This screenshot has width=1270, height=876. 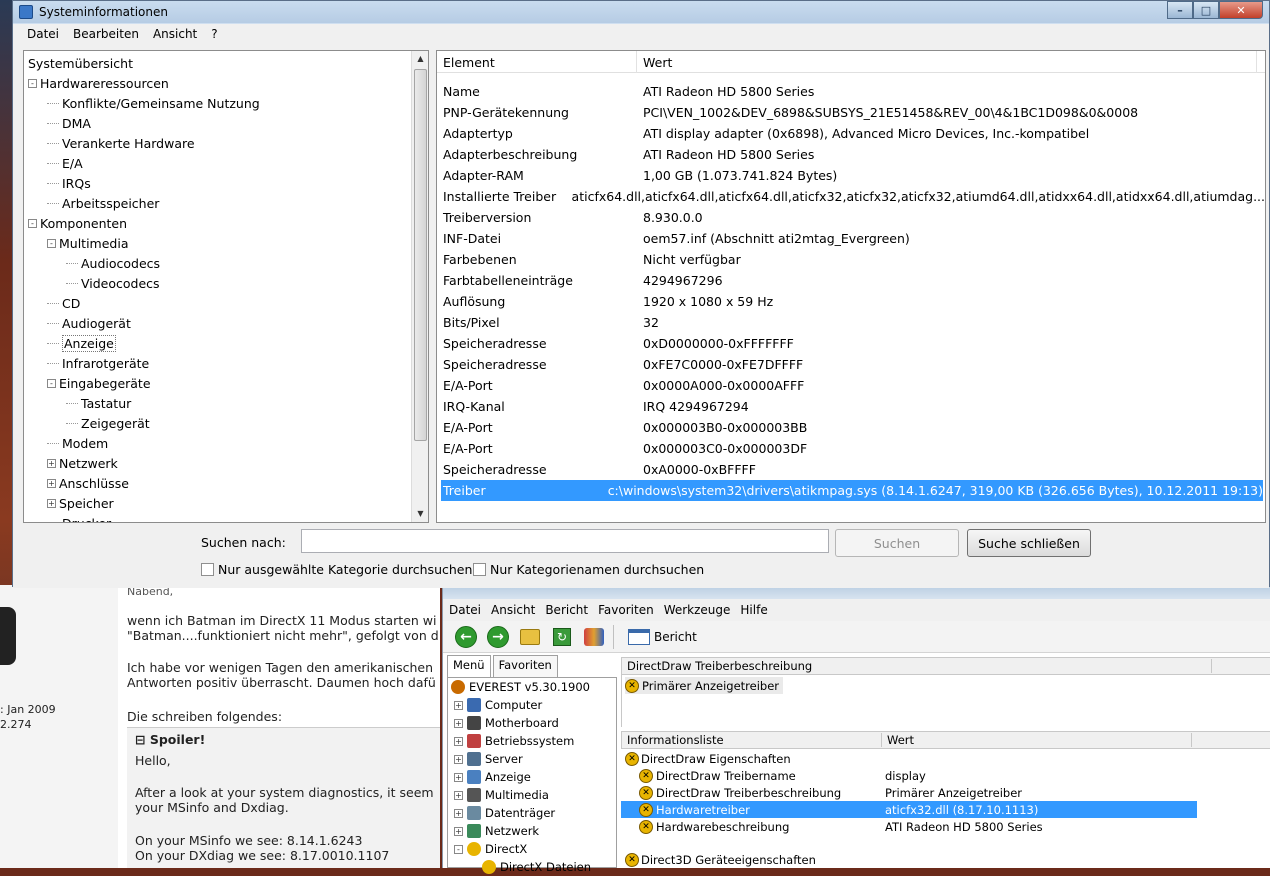 What do you see at coordinates (851, 322) in the screenshot?
I see `list-row: Bits/Pixel 32` at bounding box center [851, 322].